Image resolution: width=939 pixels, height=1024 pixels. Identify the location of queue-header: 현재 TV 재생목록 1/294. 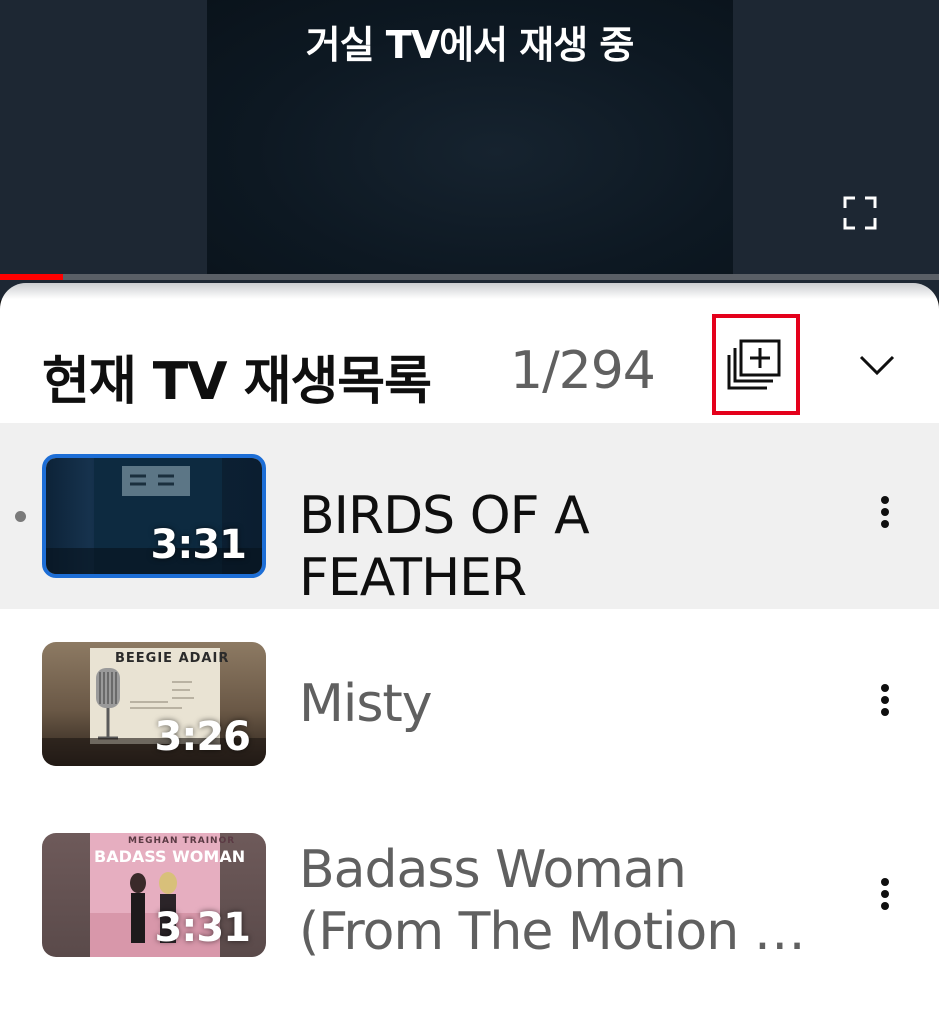
(469, 360).